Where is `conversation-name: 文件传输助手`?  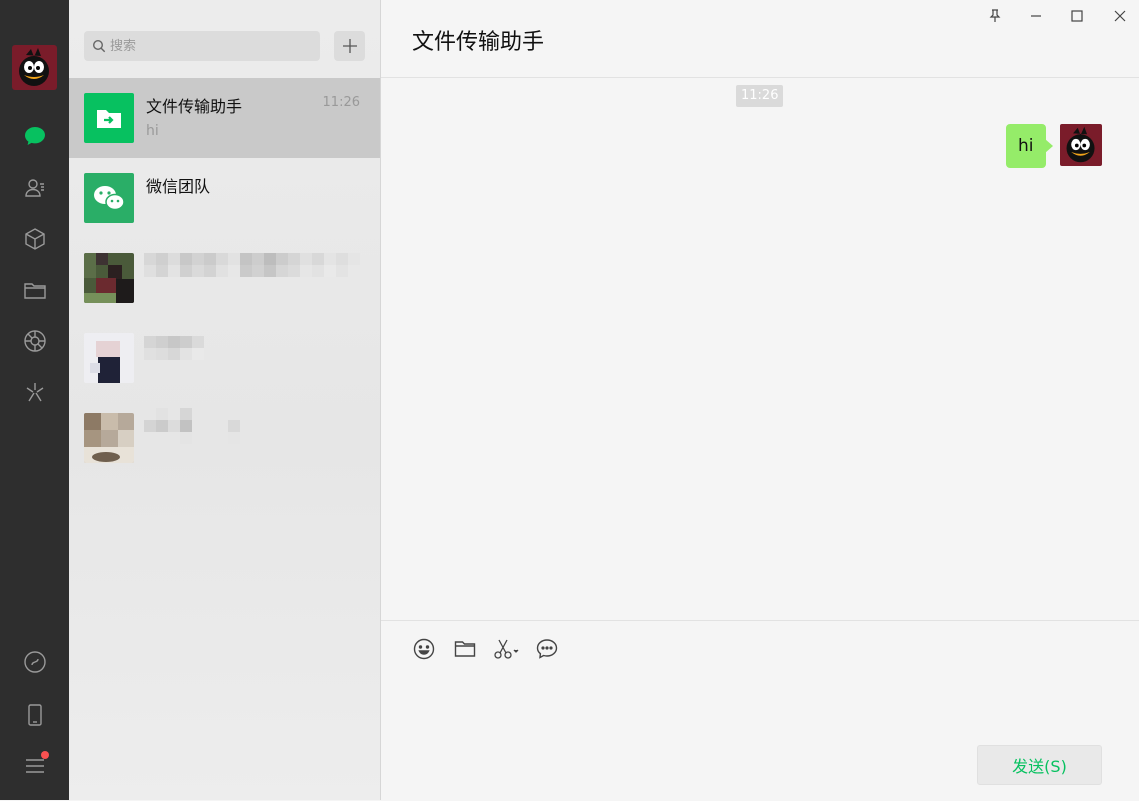
conversation-name: 文件传输助手 is located at coordinates (194, 106).